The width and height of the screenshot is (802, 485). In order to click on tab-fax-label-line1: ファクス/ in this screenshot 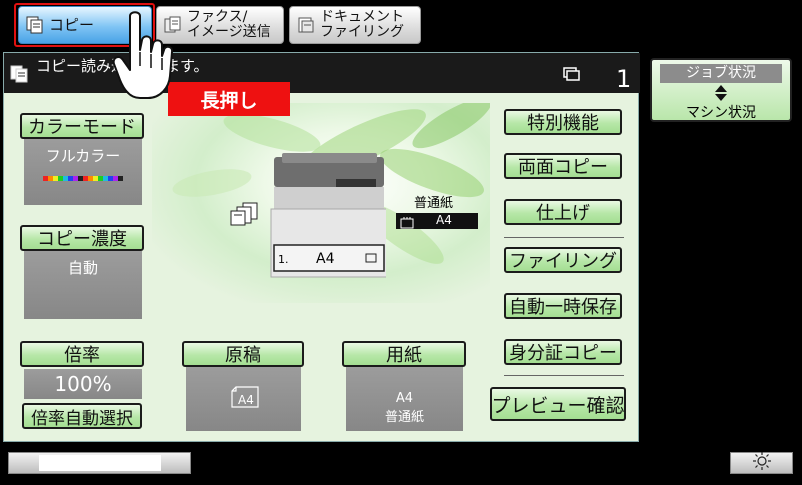, I will do `click(217, 17)`.